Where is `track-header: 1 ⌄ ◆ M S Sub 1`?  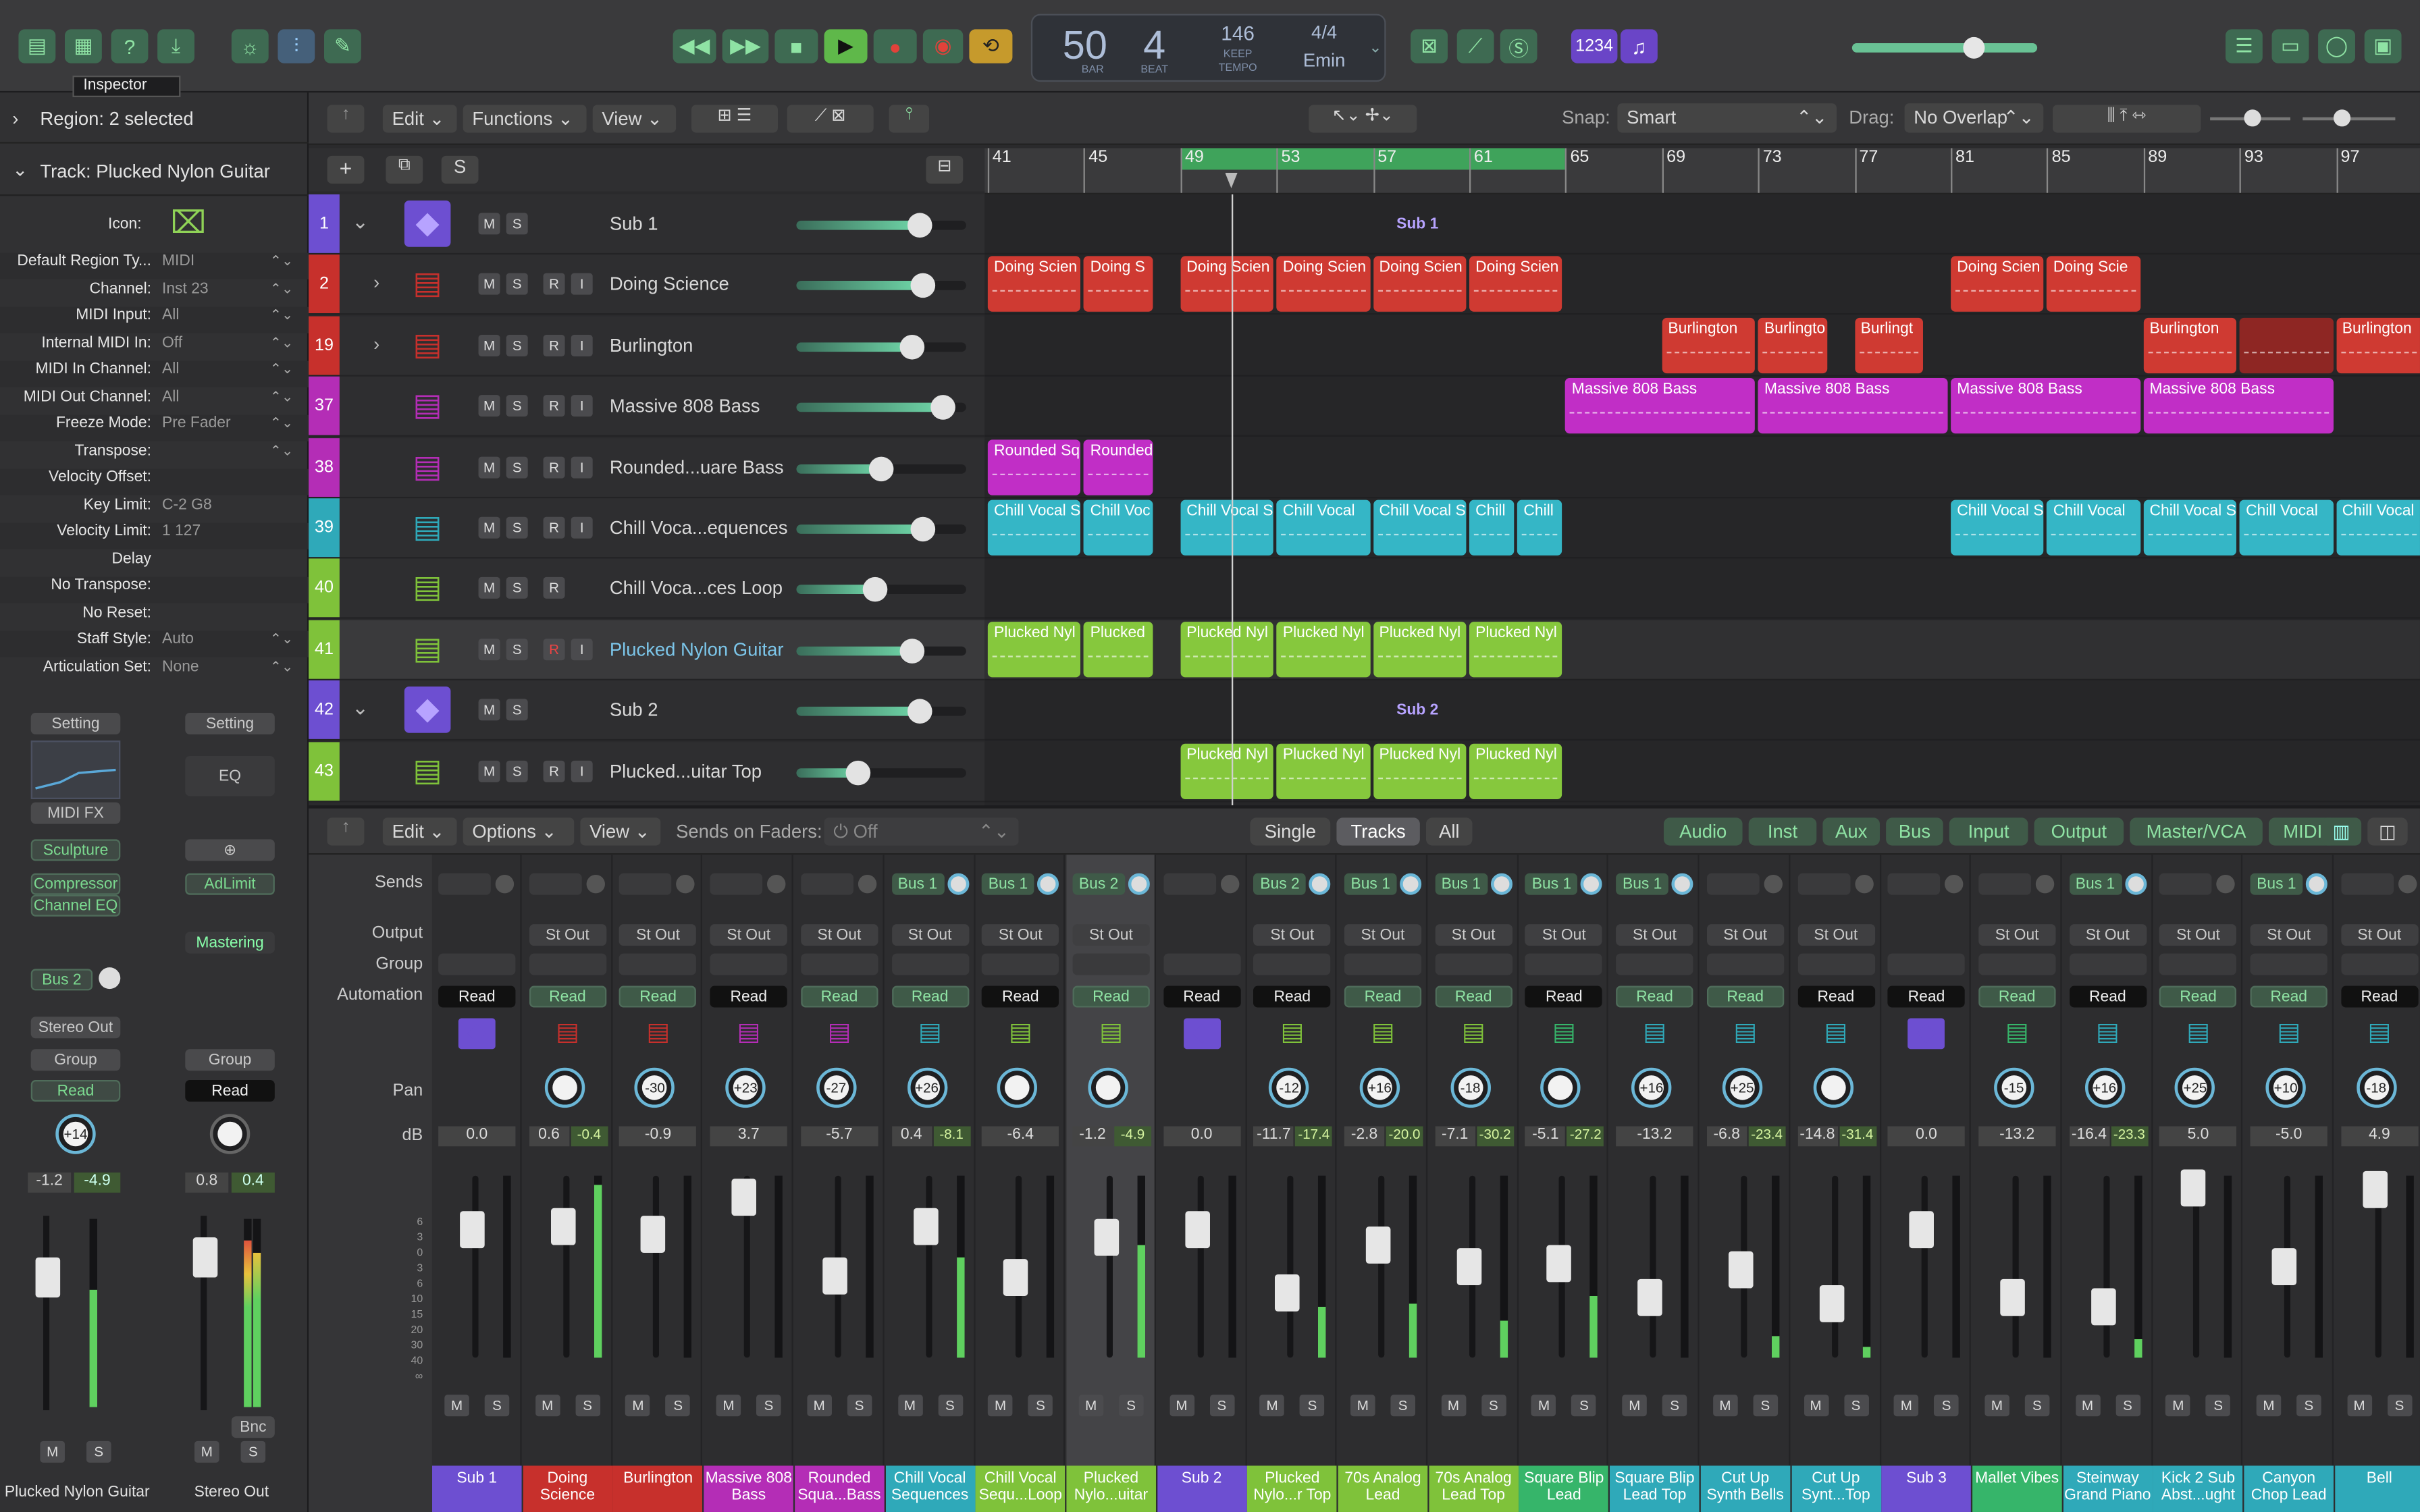
track-header: 1 ⌄ ◆ M S Sub 1 is located at coordinates (647, 224).